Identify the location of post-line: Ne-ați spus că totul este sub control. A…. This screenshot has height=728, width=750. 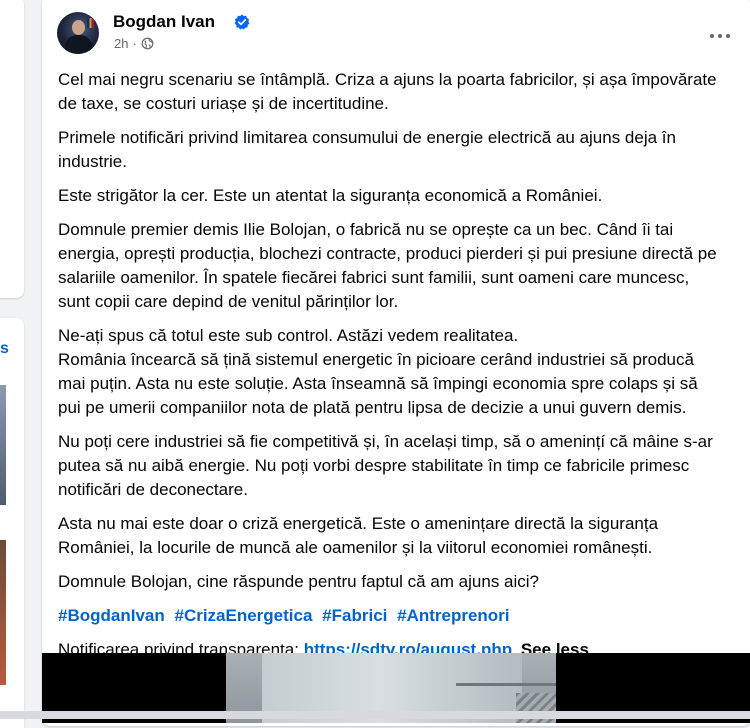
(288, 335).